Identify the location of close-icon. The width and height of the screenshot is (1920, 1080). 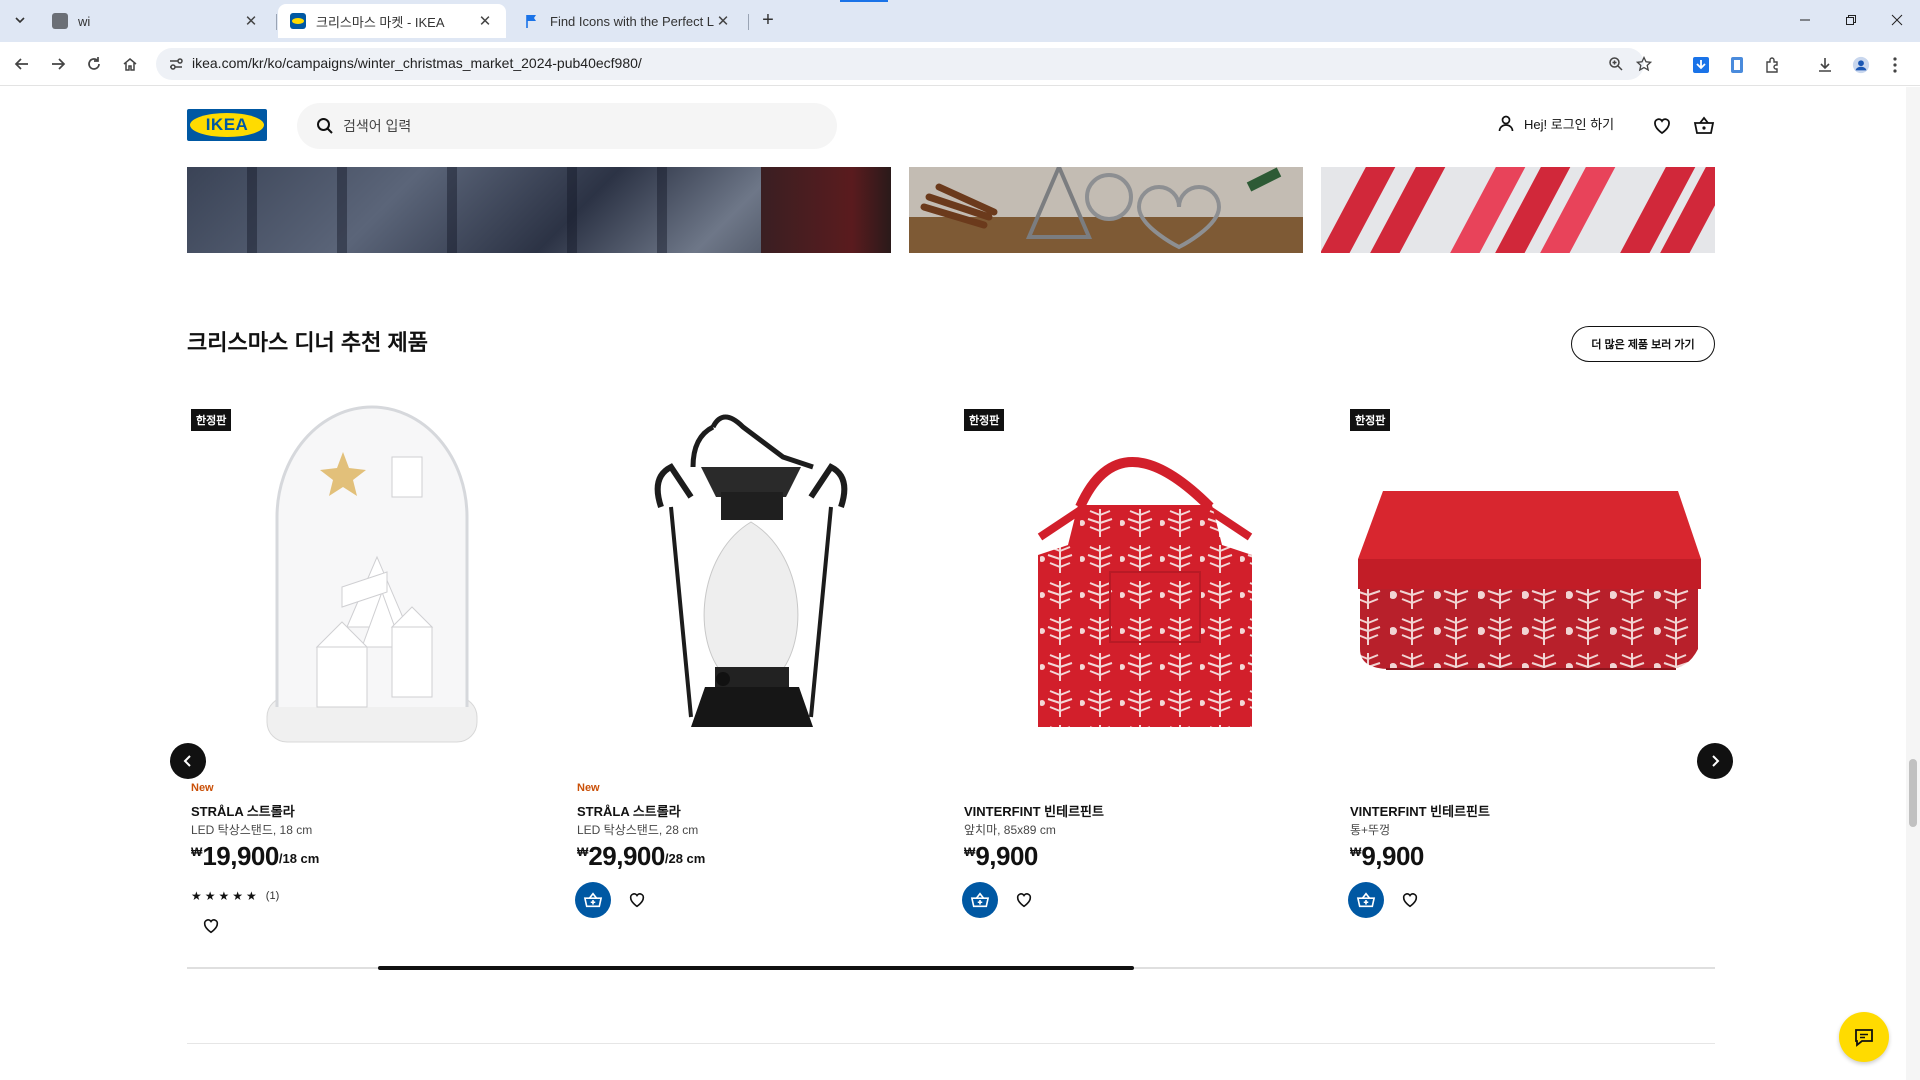
(1897, 20).